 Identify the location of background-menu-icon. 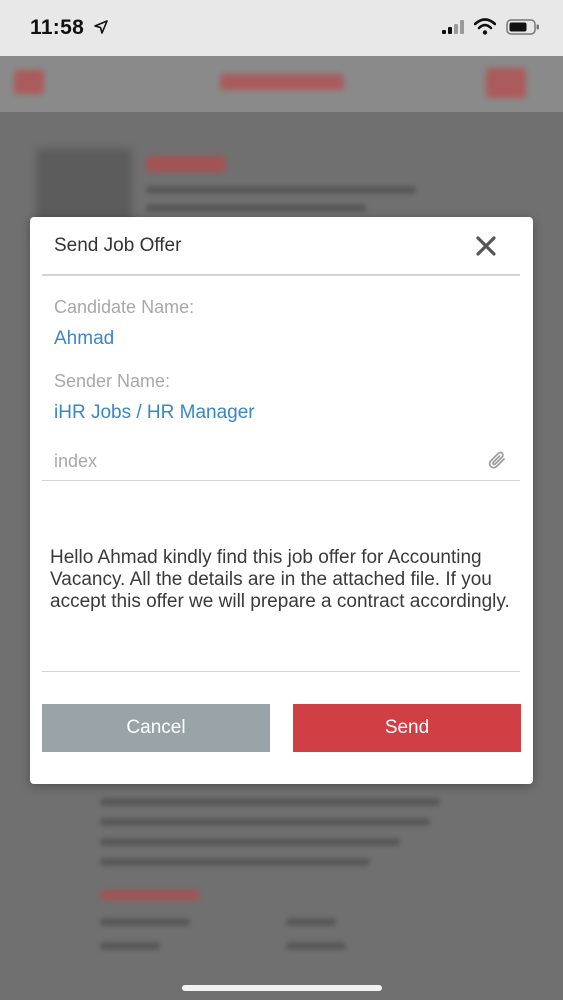
(506, 83).